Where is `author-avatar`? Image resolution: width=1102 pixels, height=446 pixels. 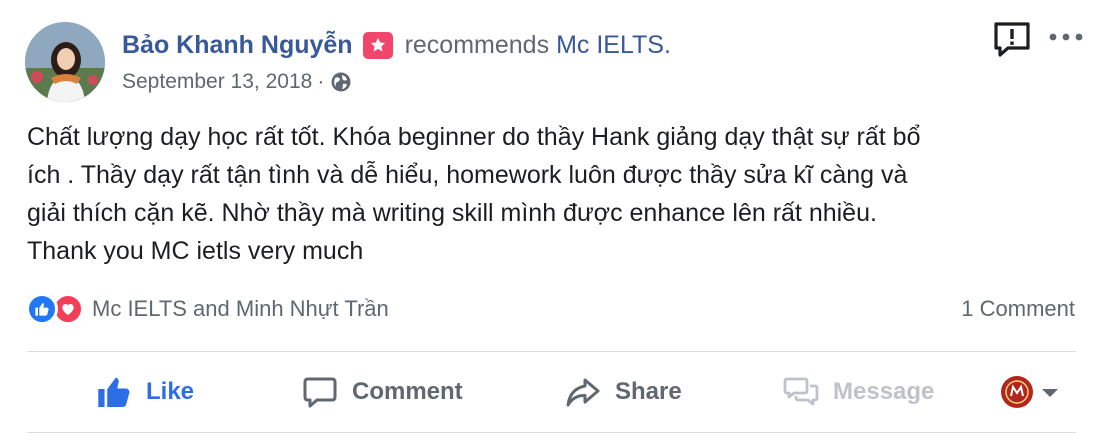
author-avatar is located at coordinates (65, 62).